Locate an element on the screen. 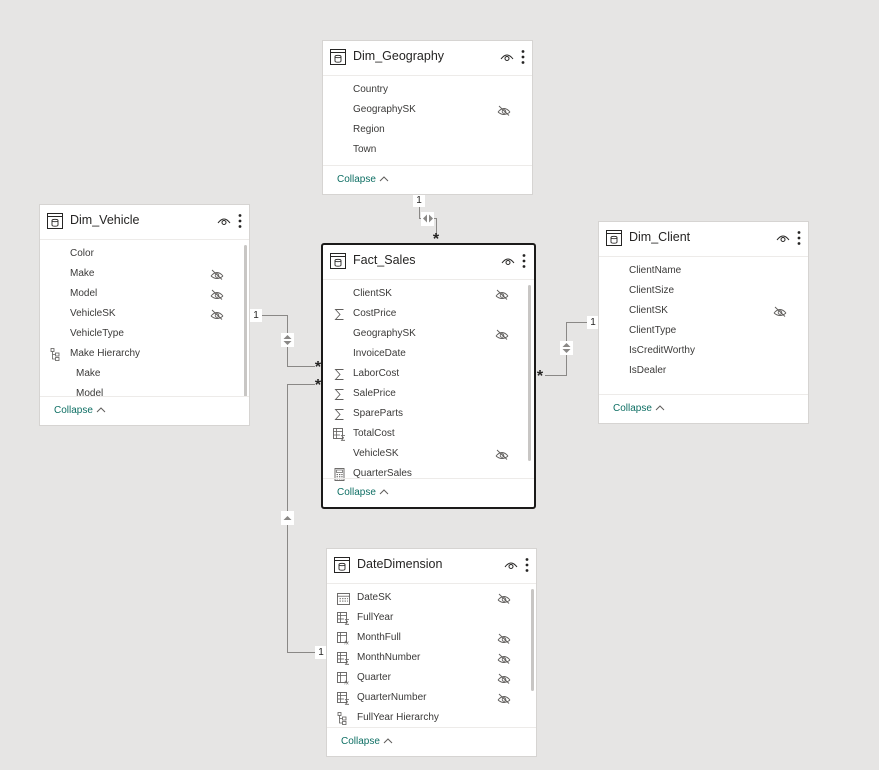 The image size is (879, 770). field-row: ClientName is located at coordinates (703, 272).